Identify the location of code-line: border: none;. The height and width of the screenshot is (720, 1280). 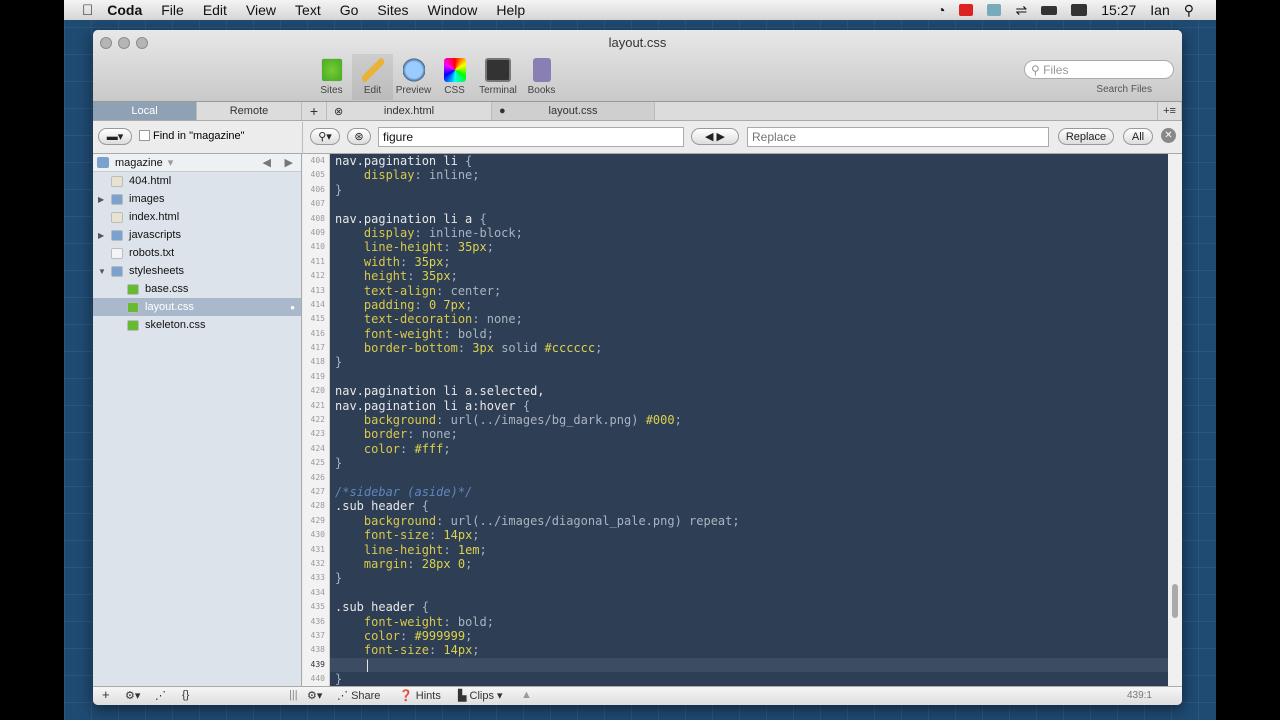
(751, 434).